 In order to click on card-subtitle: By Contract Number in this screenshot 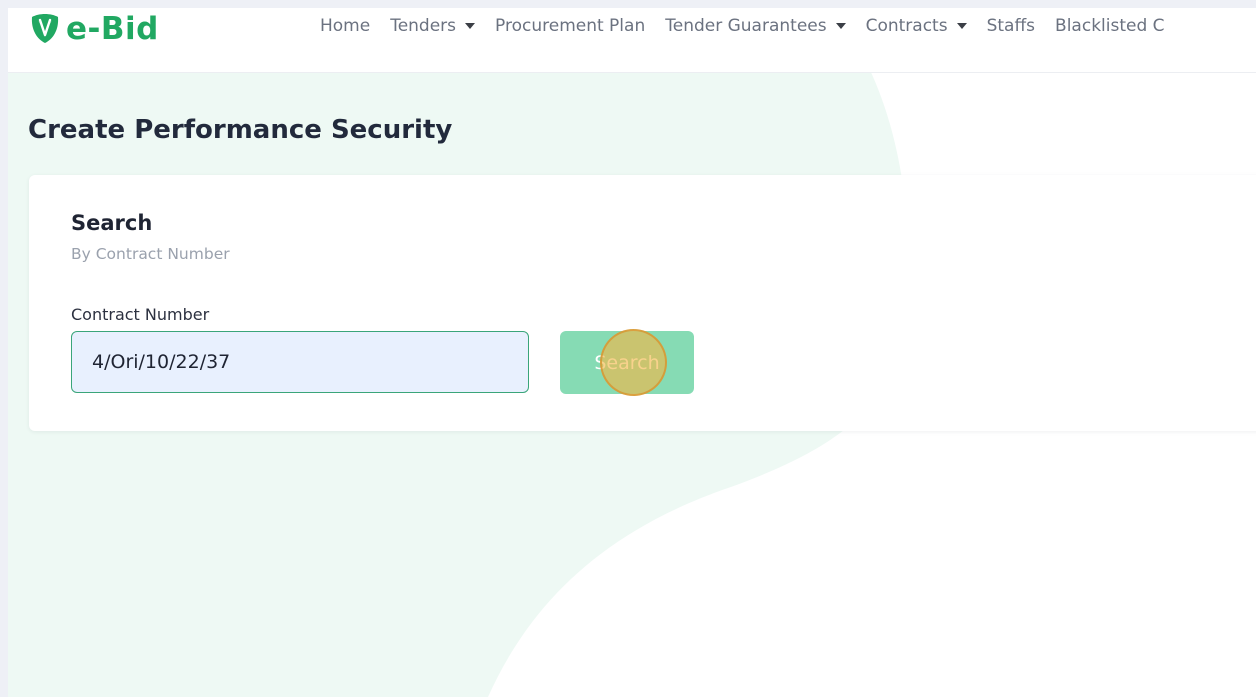, I will do `click(150, 254)`.